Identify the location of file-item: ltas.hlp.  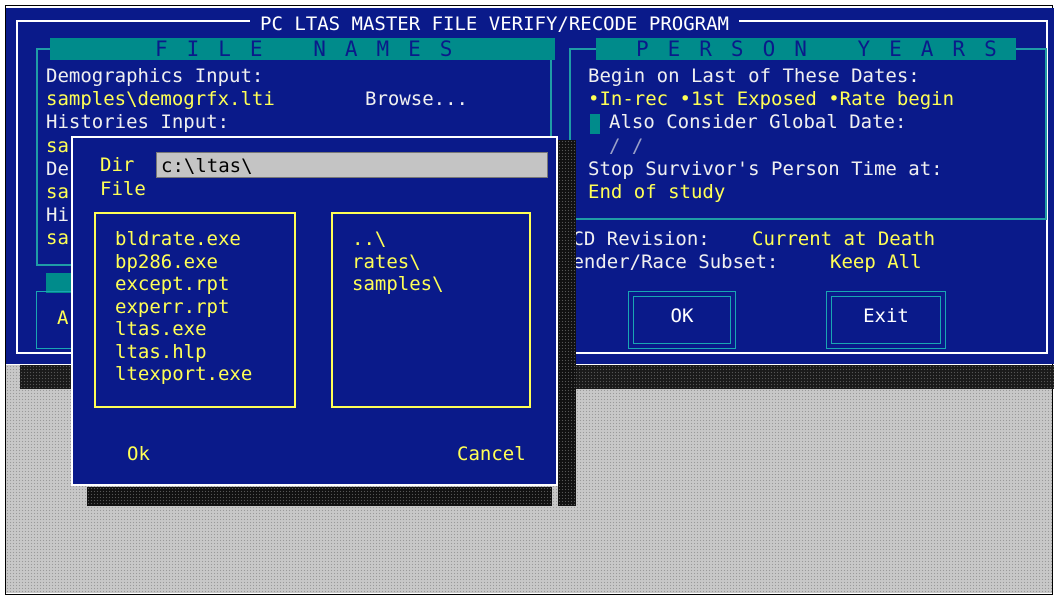
(183, 352).